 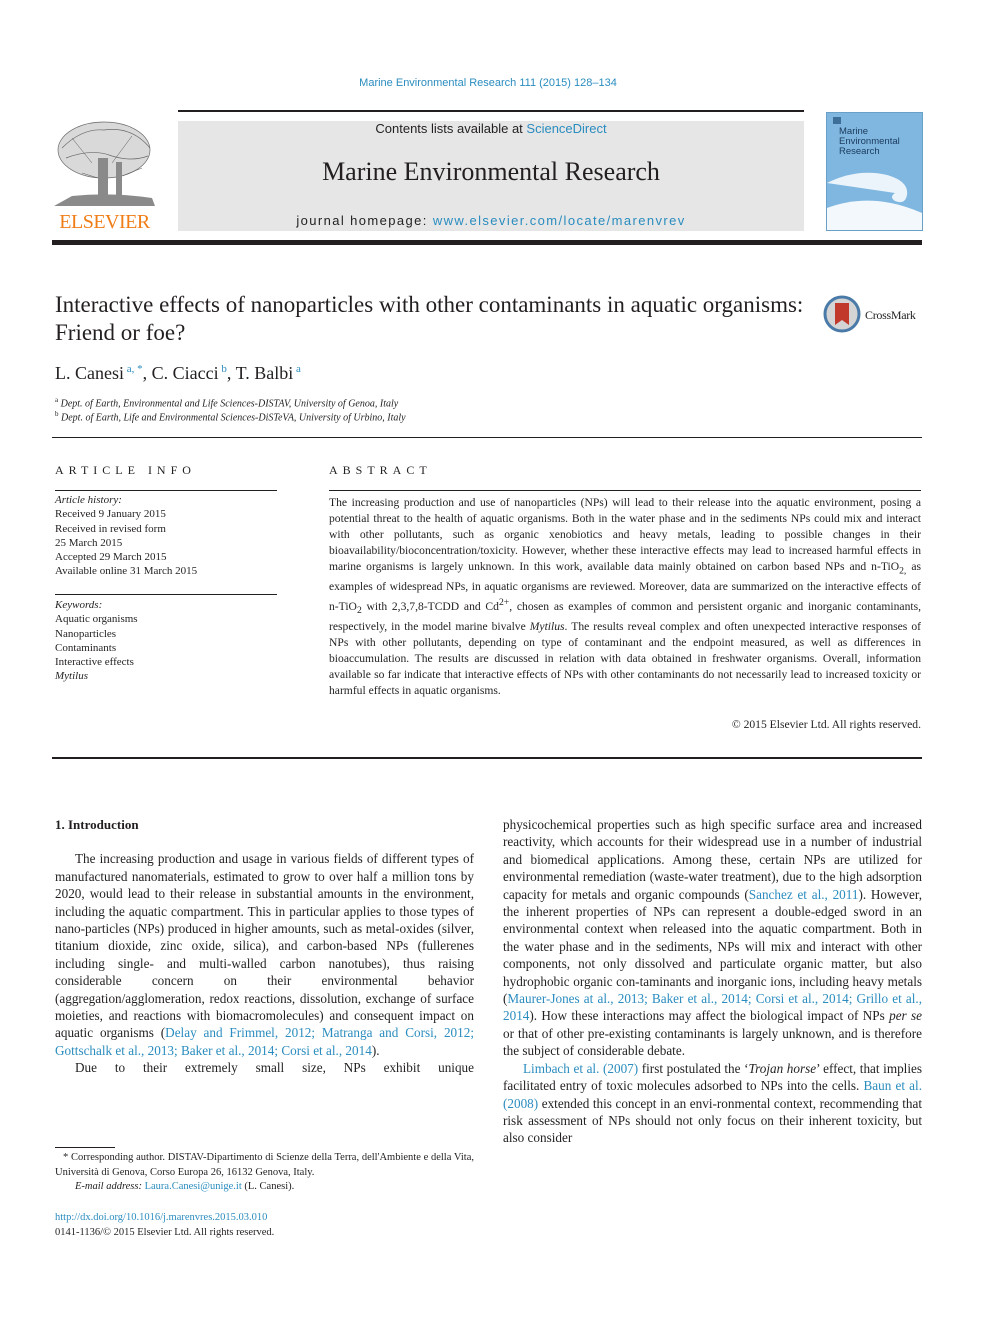 What do you see at coordinates (111, 557) in the screenshot?
I see `history-item: Accepted 29 March 2015` at bounding box center [111, 557].